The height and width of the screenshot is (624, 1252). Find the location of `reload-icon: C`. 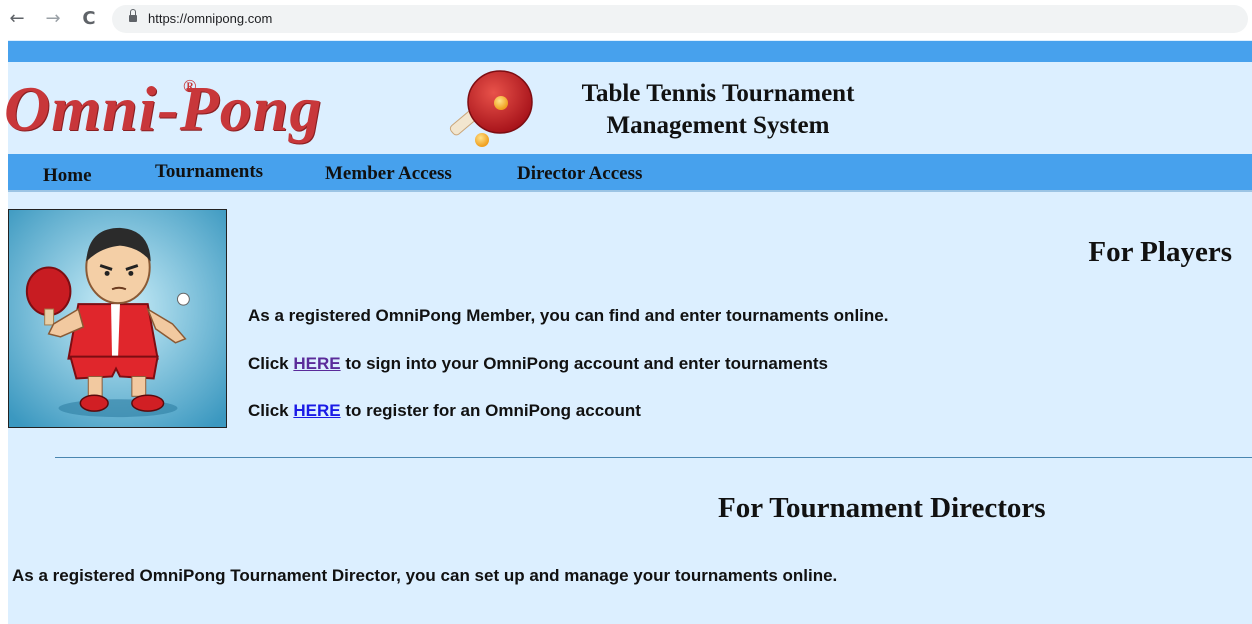

reload-icon: C is located at coordinates (89, 19).